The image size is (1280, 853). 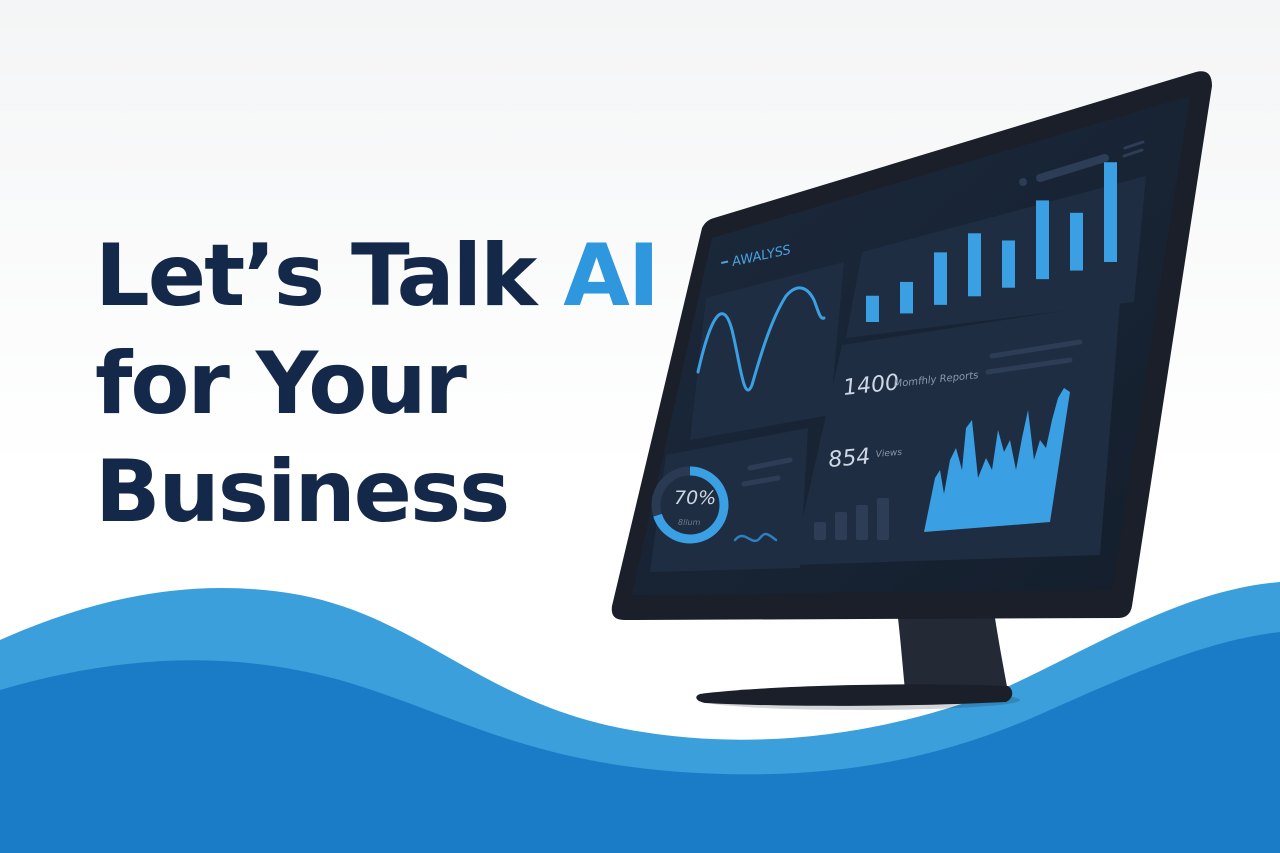 What do you see at coordinates (854, 695) in the screenshot?
I see `monitor-stand-base` at bounding box center [854, 695].